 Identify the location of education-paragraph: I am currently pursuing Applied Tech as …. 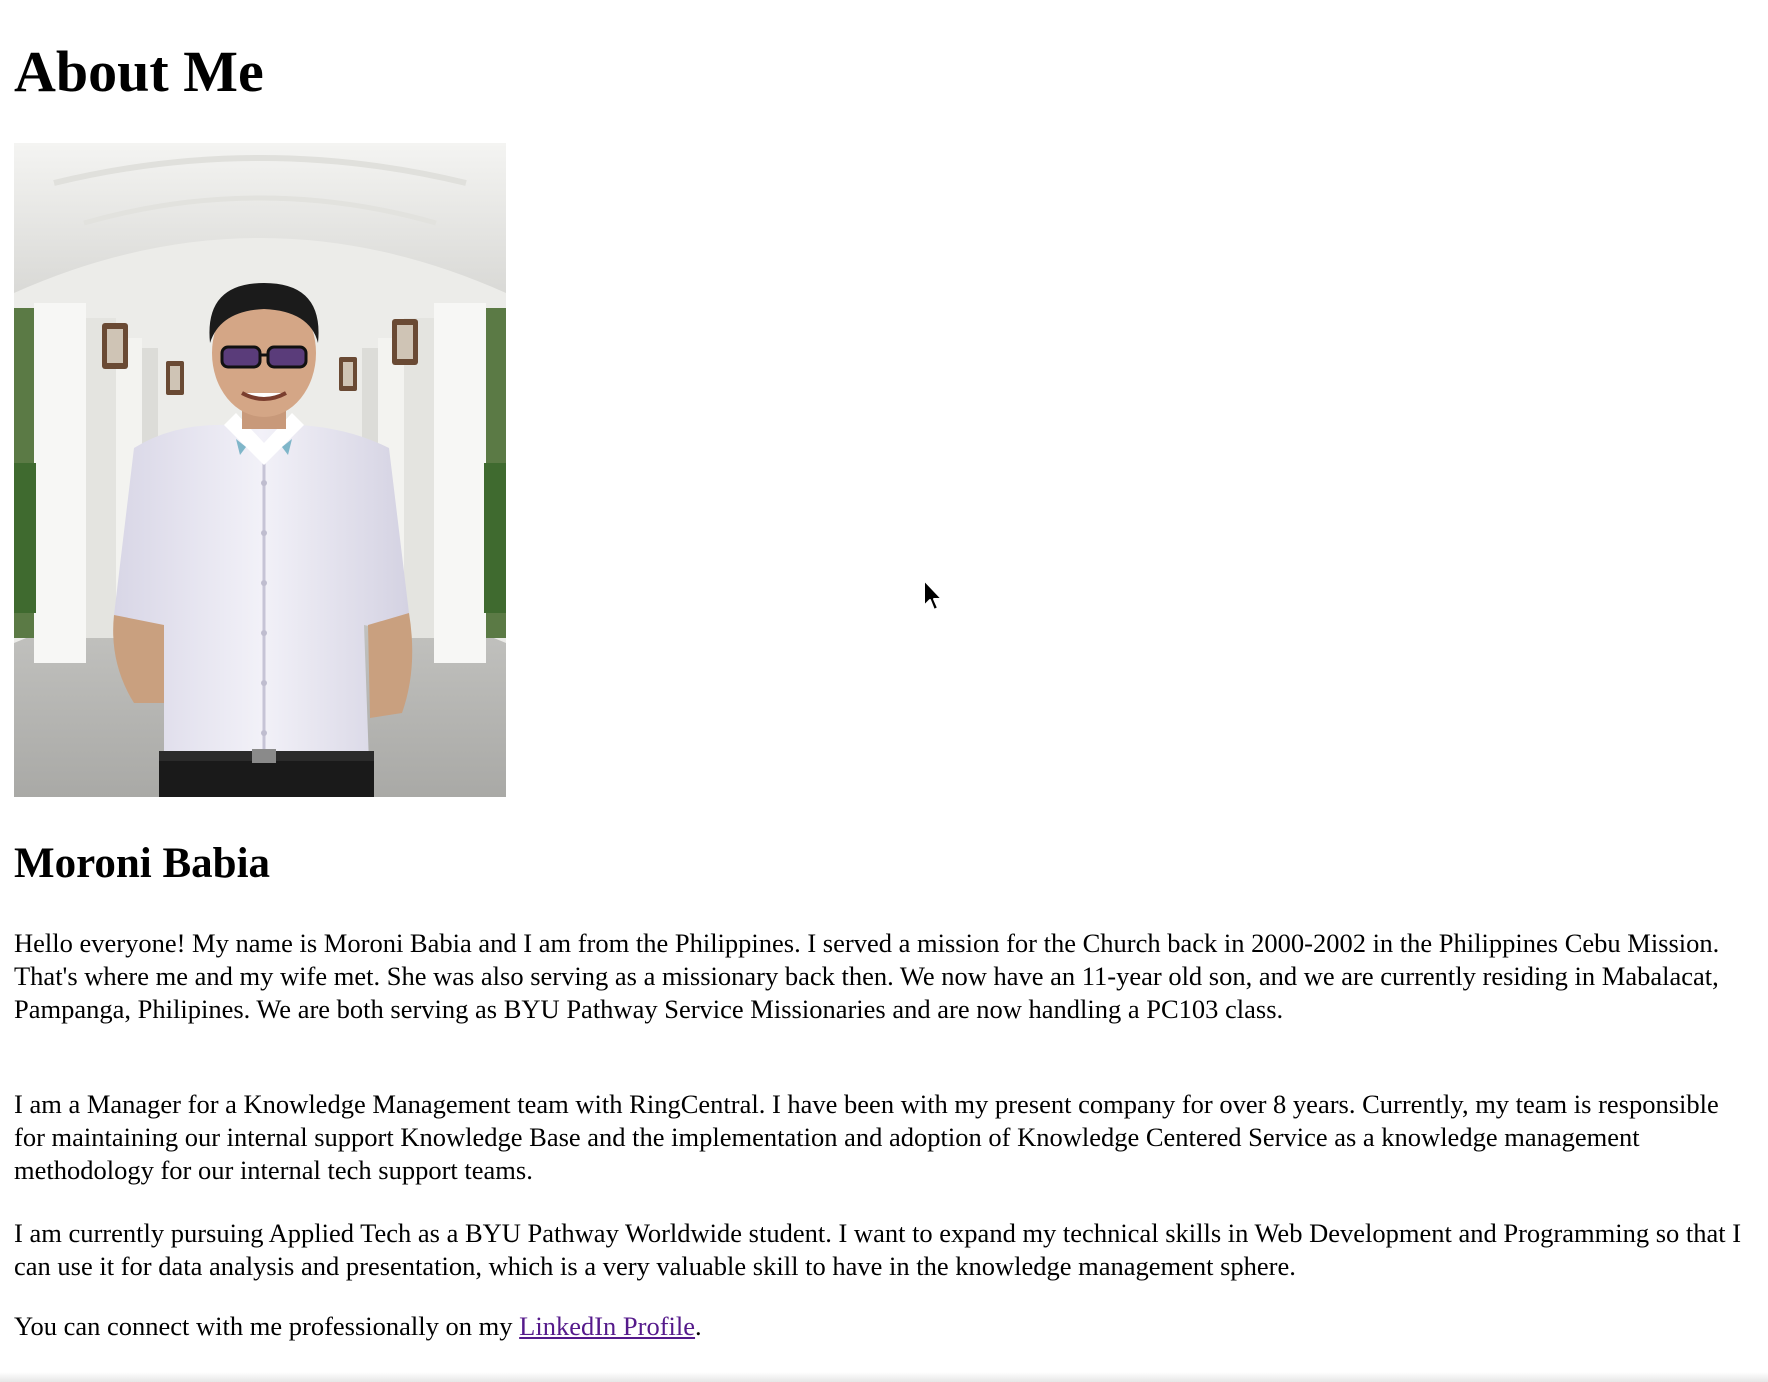
(878, 1249).